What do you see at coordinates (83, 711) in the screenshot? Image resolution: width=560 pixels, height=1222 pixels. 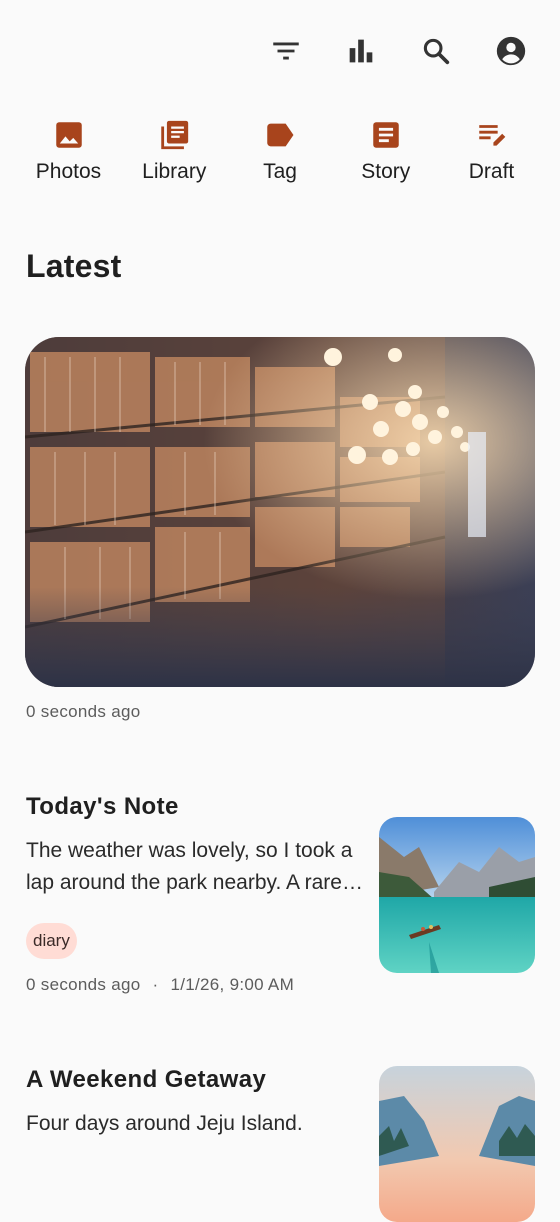 I see `hero-timestamp: 0 seconds ago` at bounding box center [83, 711].